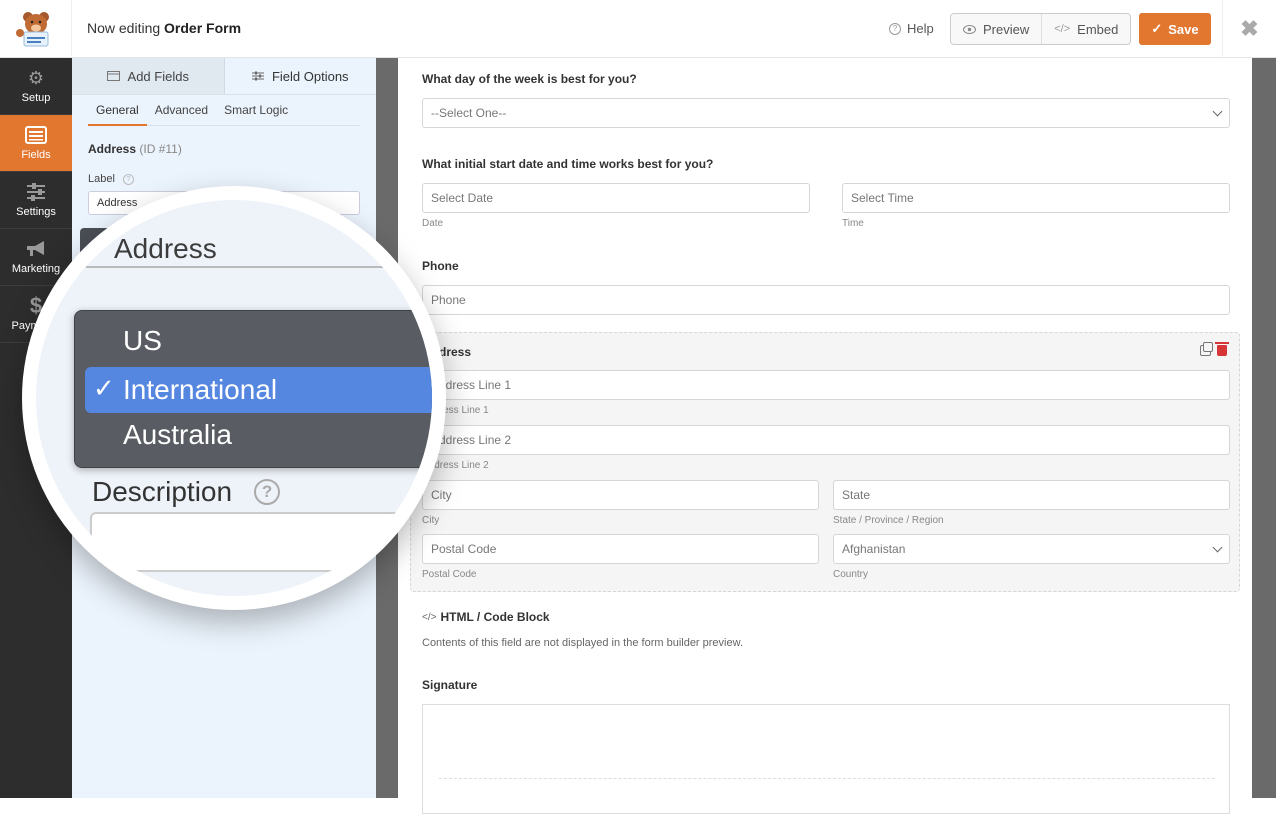 The width and height of the screenshot is (1276, 814). What do you see at coordinates (1157, 28) in the screenshot?
I see `check-icon: ✓` at bounding box center [1157, 28].